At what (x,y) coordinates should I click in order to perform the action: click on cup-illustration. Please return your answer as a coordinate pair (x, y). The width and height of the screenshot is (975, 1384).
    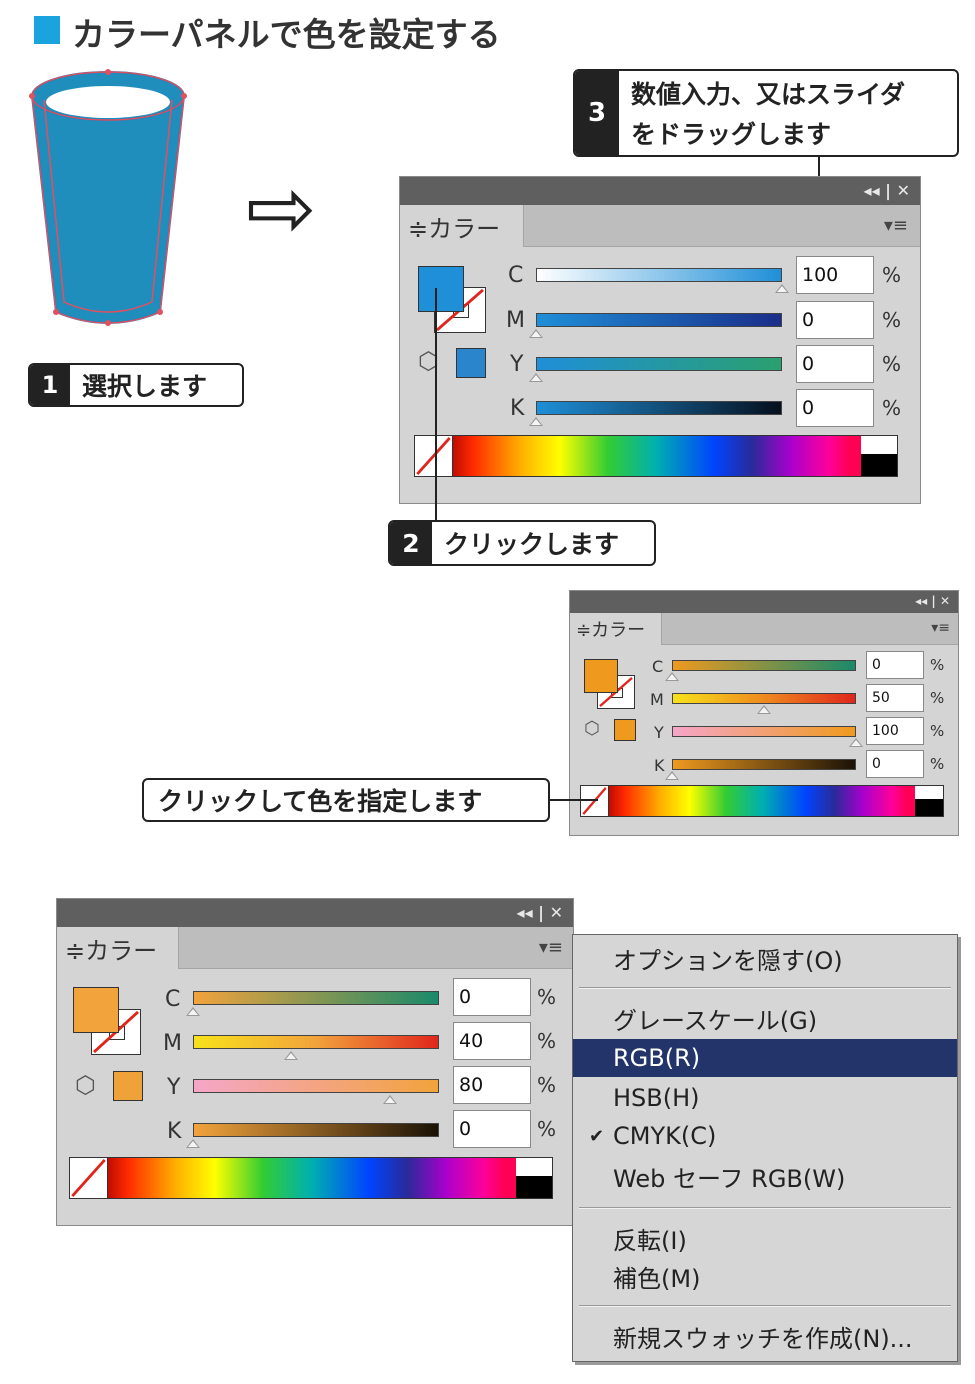
    Looking at the image, I should click on (108, 209).